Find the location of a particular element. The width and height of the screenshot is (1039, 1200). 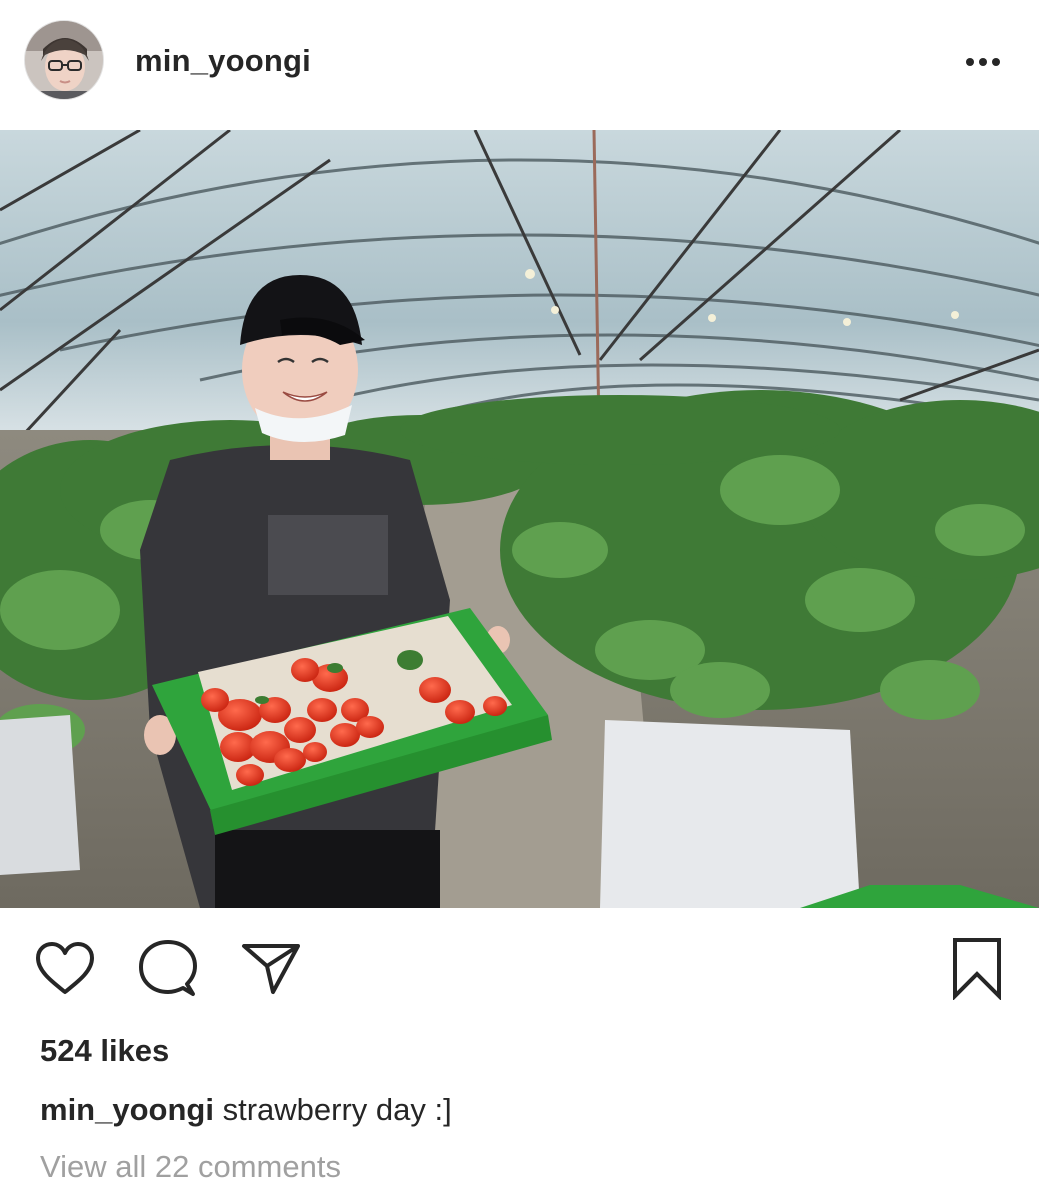

heart-icon is located at coordinates (65, 968).